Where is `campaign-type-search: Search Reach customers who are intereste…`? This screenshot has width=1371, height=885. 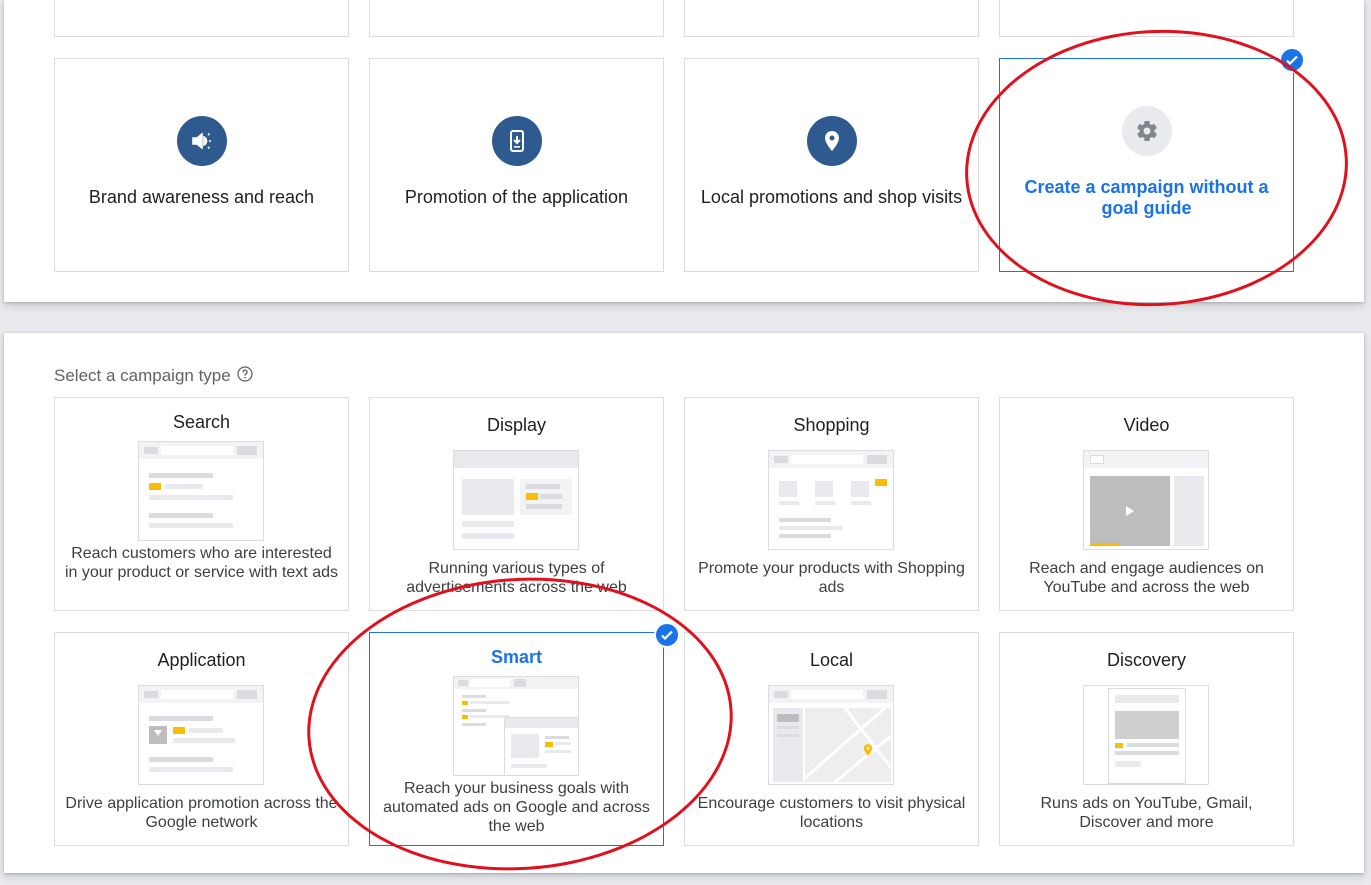
campaign-type-search: Search Reach customers who are intereste… is located at coordinates (201, 504).